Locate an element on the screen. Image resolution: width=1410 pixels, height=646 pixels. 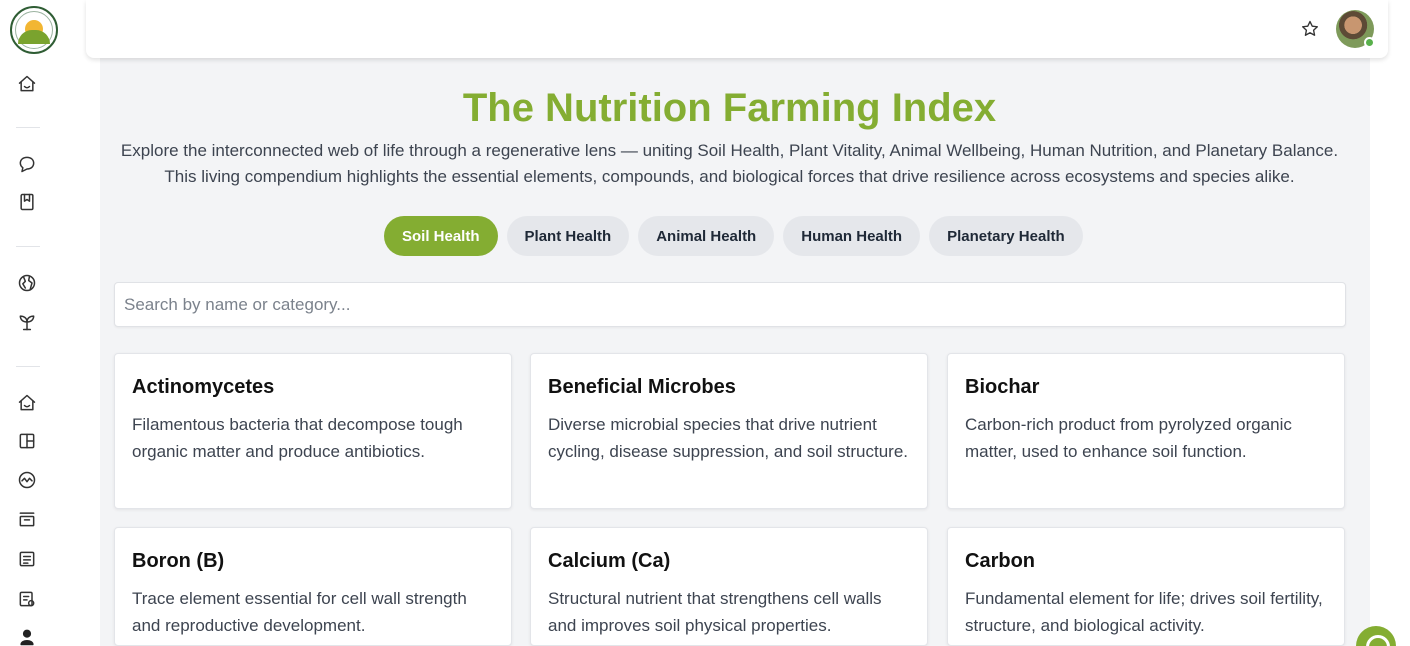
receipt-icon is located at coordinates (27, 599).